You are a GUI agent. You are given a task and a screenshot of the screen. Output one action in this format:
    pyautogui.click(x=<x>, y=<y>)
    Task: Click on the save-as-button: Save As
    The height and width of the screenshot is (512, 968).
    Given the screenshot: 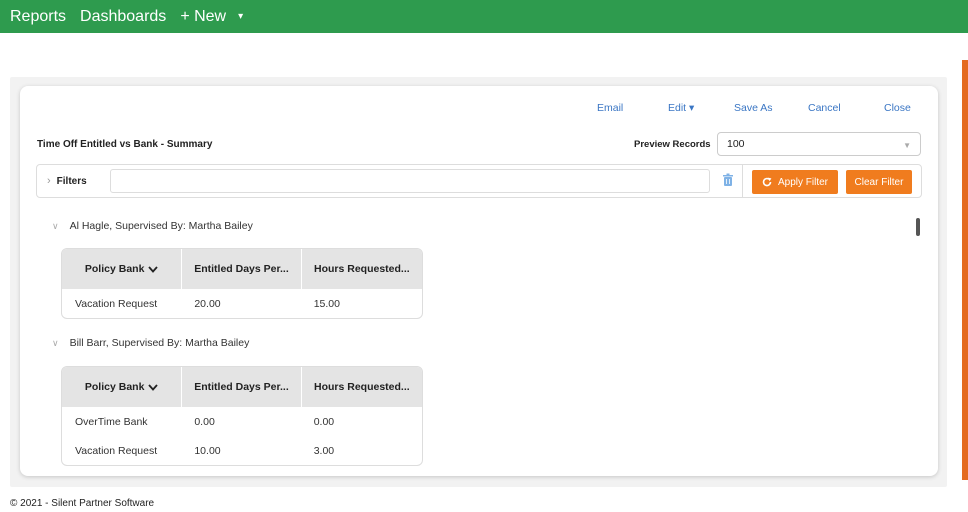 What is the action you would take?
    pyautogui.click(x=753, y=108)
    